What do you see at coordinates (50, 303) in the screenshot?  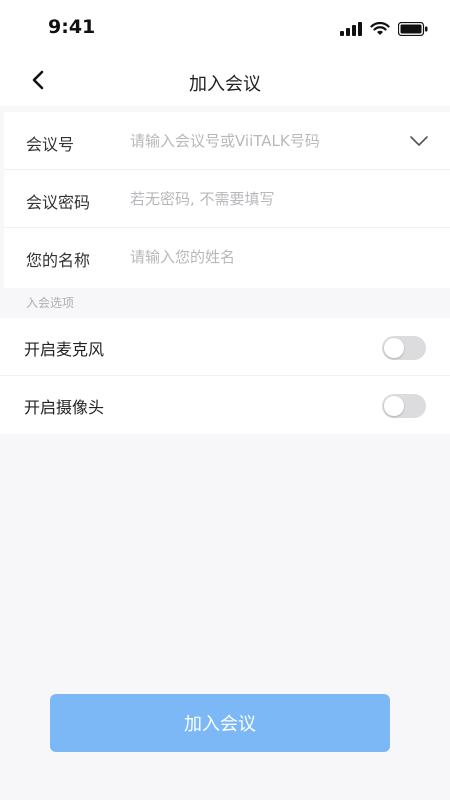 I see `options-section-title: 入会选项` at bounding box center [50, 303].